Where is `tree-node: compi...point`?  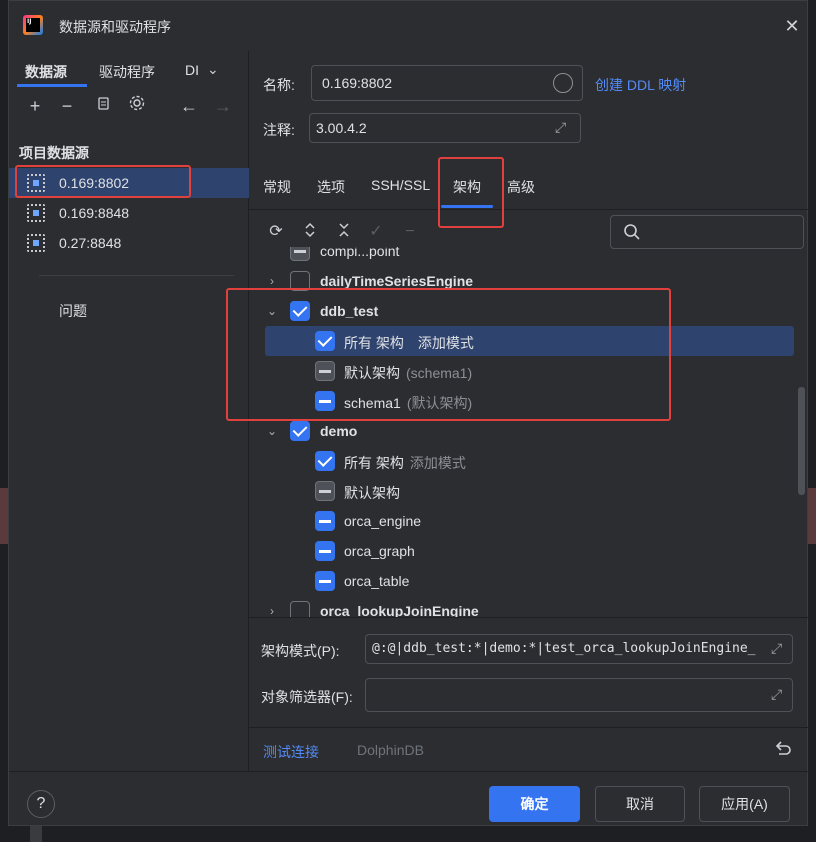 tree-node: compi...point is located at coordinates (524, 256).